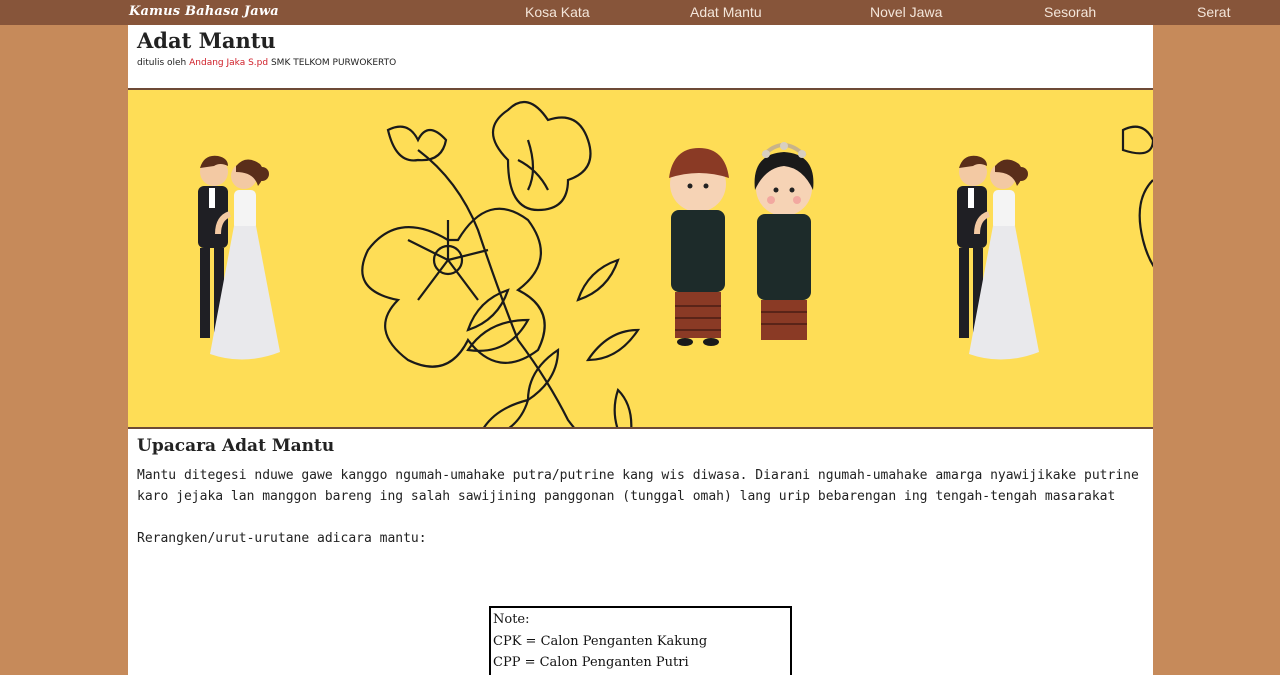 Image resolution: width=1280 pixels, height=675 pixels. I want to click on note-line-cpk: CPK = Calon Penganten Kakung, so click(600, 641).